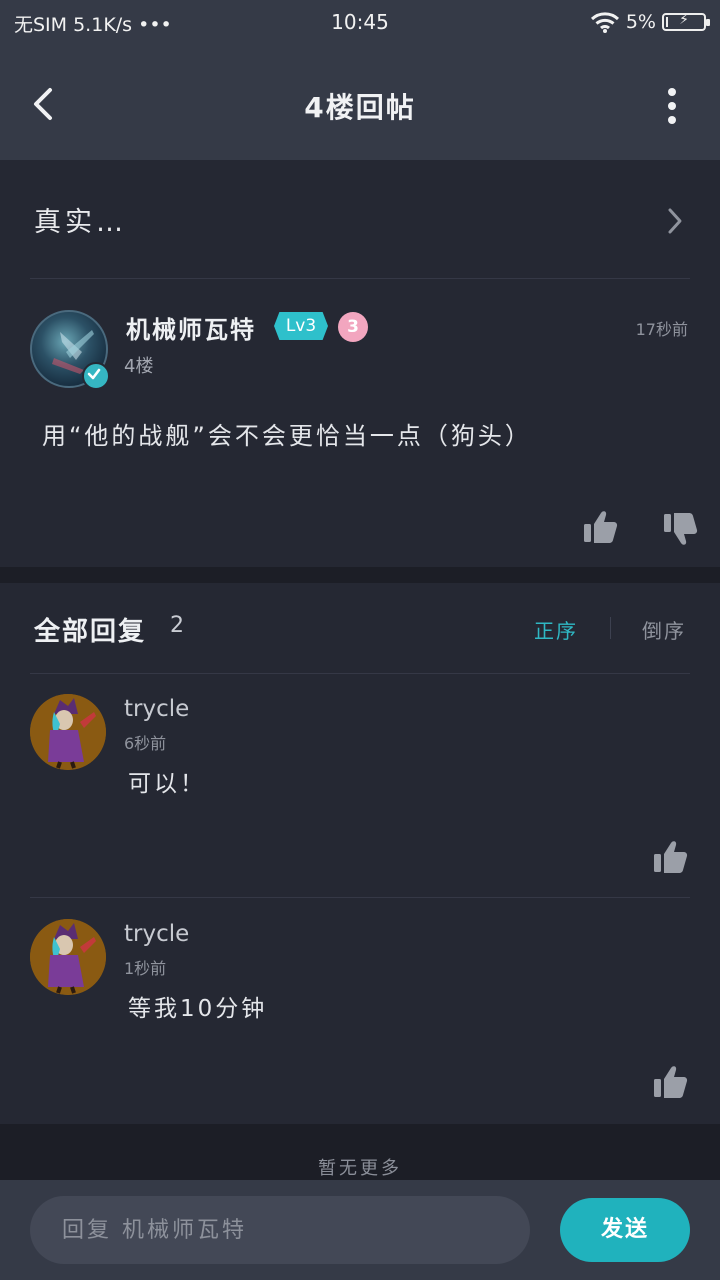 Image resolution: width=720 pixels, height=1280 pixels. What do you see at coordinates (198, 1009) in the screenshot?
I see `reply-text: 等我10分钟` at bounding box center [198, 1009].